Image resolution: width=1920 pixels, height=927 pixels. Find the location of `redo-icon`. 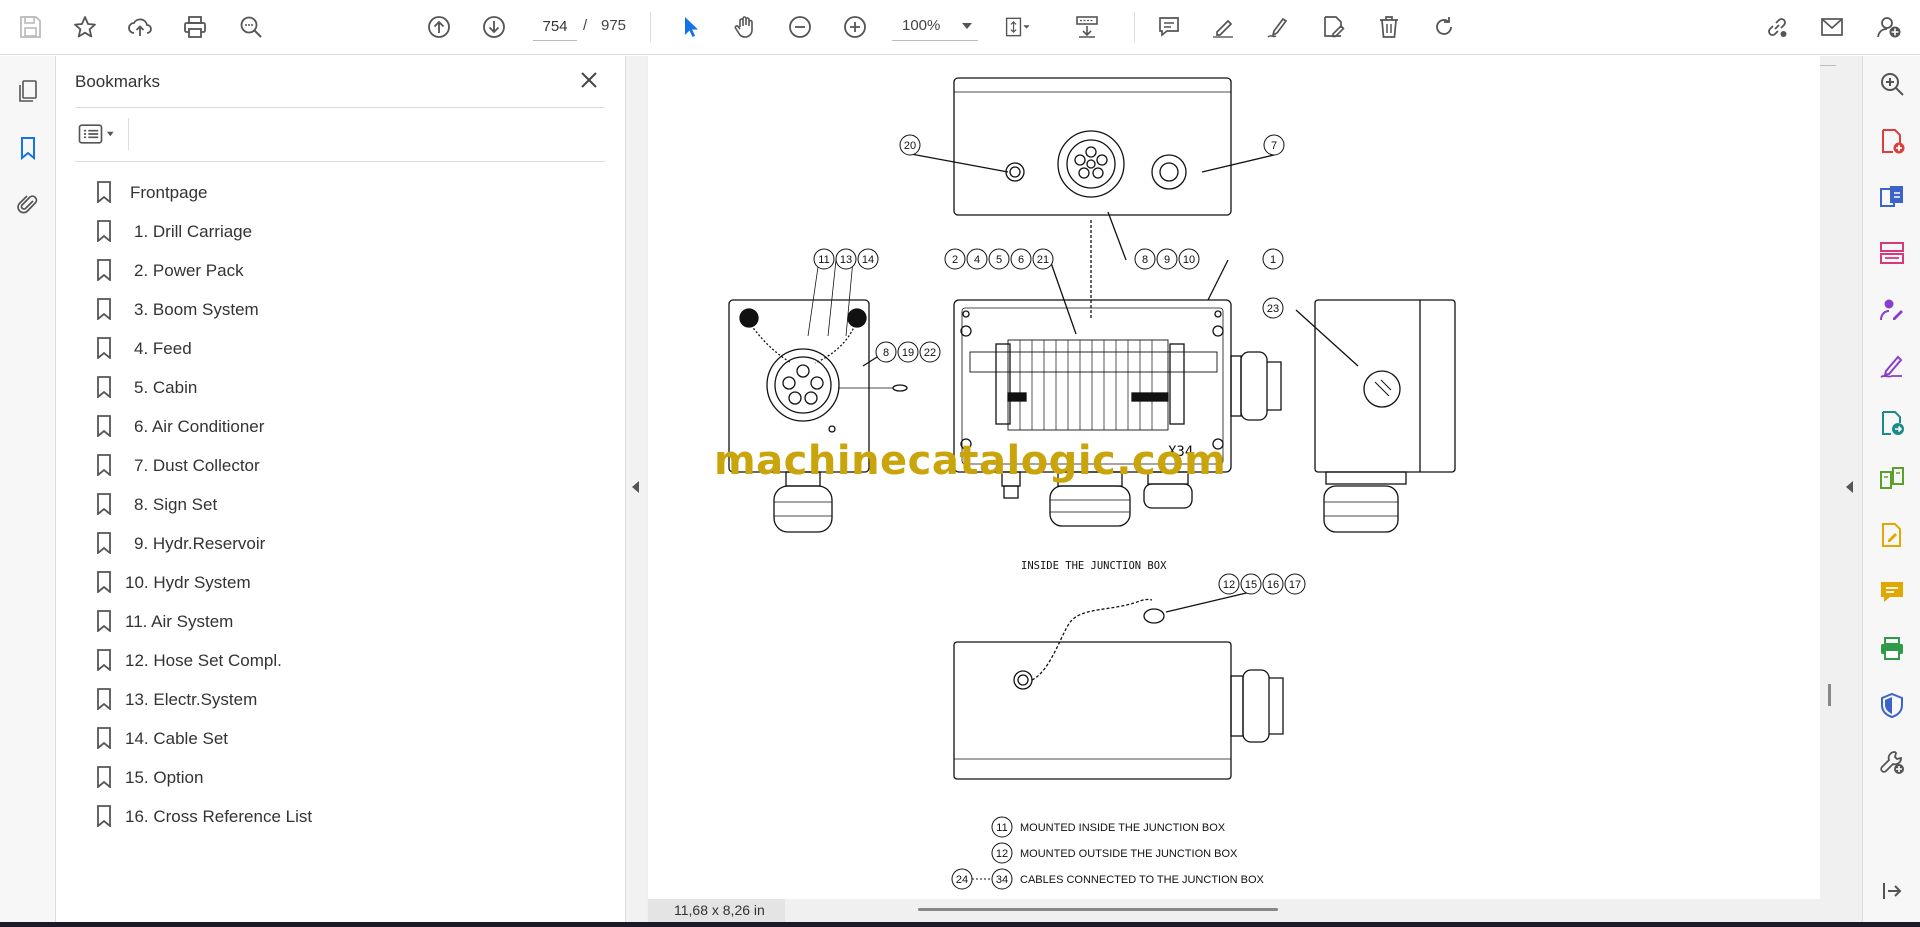

redo-icon is located at coordinates (1444, 27).